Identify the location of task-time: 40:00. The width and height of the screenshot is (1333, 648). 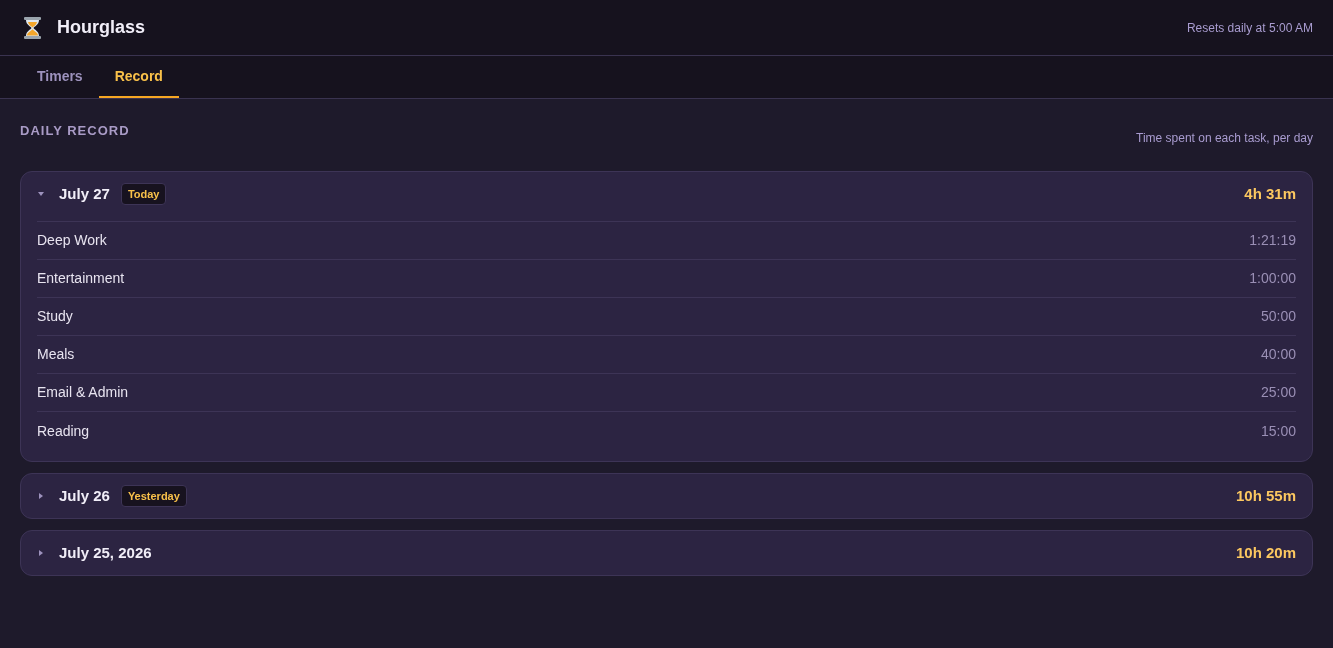
(1278, 354).